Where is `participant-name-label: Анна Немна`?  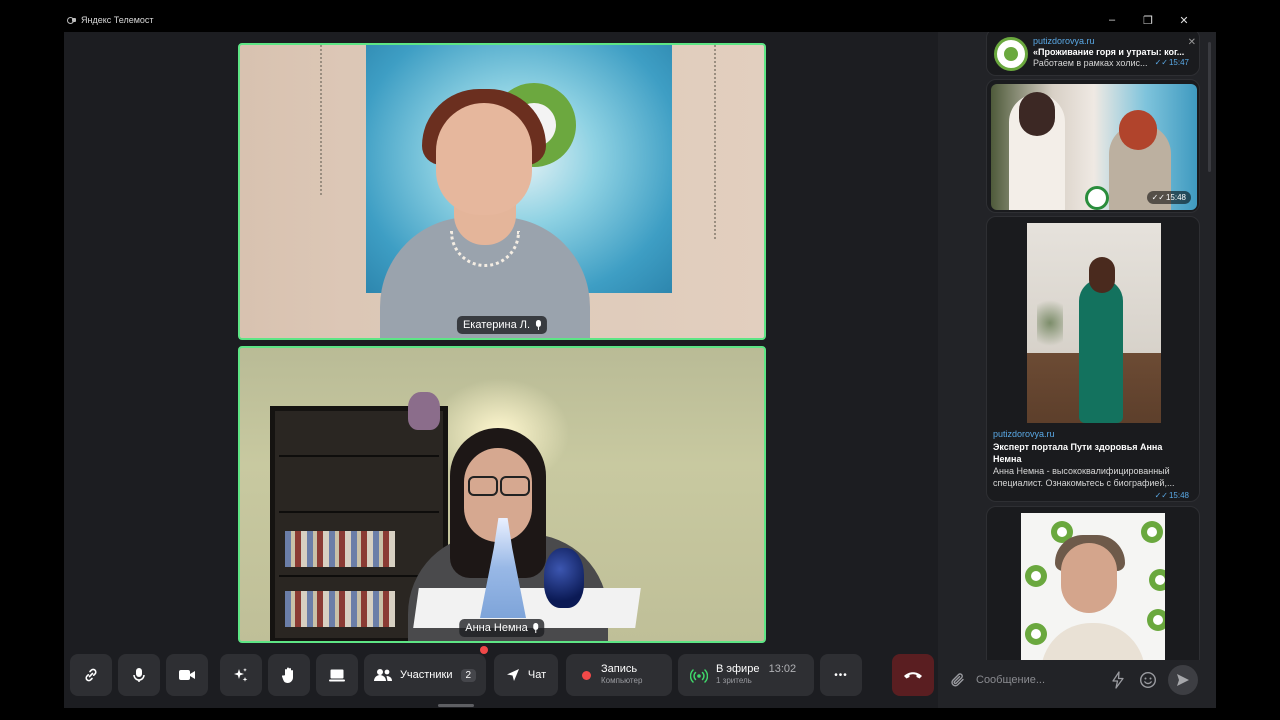 participant-name-label: Анна Немна is located at coordinates (502, 628).